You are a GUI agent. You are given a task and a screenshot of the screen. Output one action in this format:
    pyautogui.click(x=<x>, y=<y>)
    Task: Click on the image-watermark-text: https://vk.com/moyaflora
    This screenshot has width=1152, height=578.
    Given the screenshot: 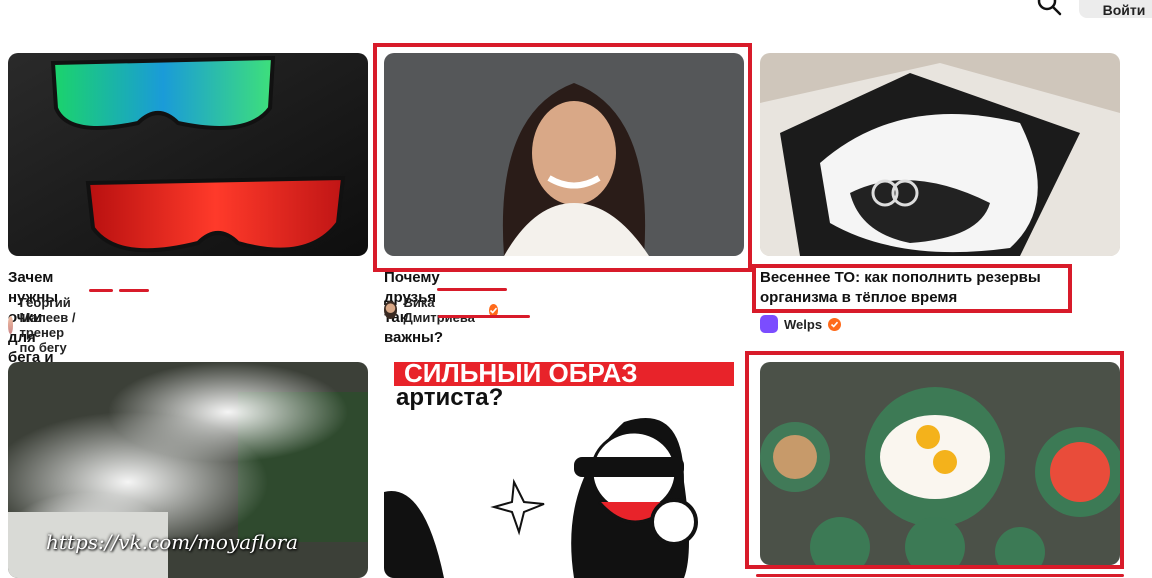 What is the action you would take?
    pyautogui.click(x=172, y=542)
    